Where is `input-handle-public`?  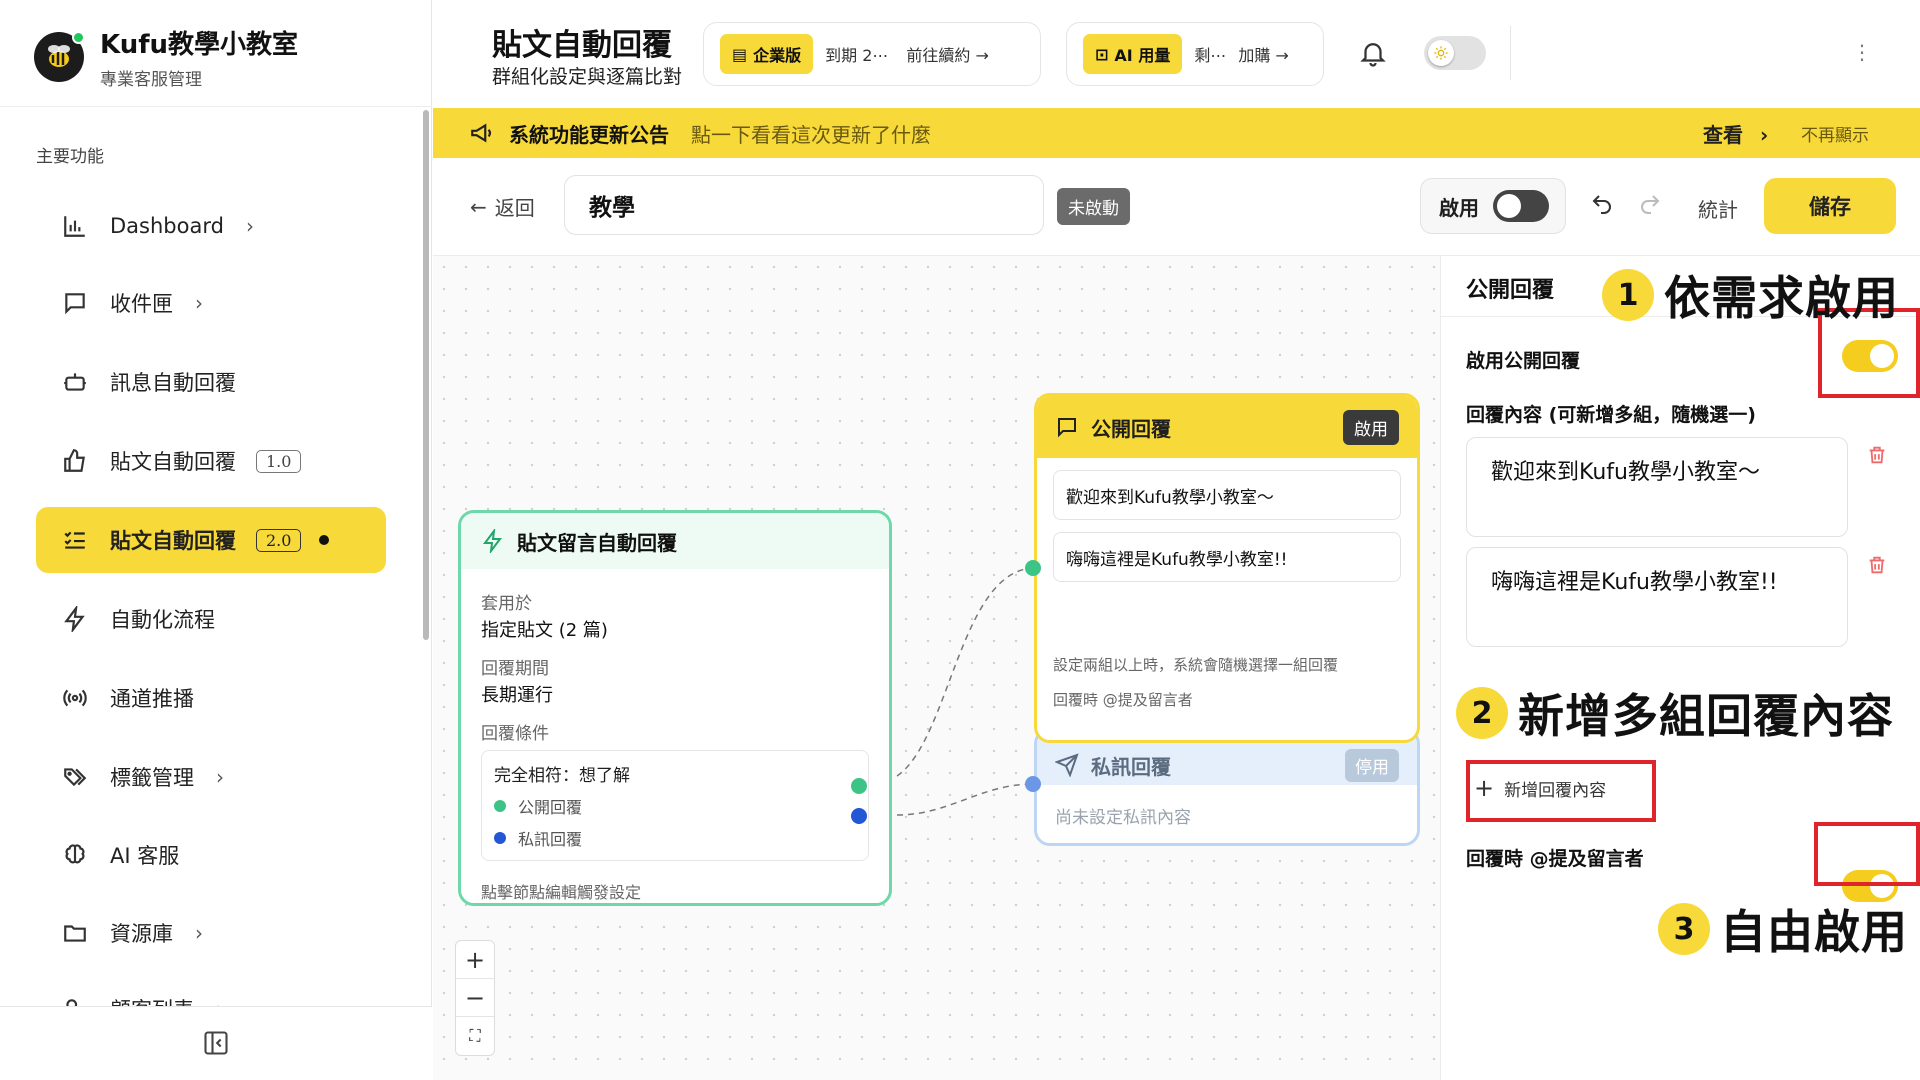
input-handle-public is located at coordinates (1033, 568).